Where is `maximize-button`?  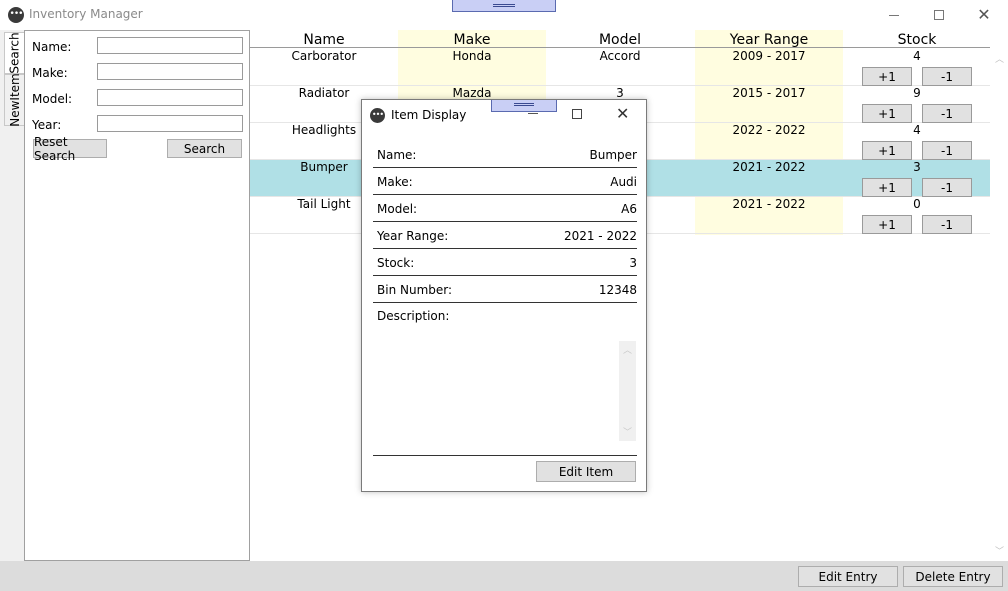
maximize-button is located at coordinates (939, 15).